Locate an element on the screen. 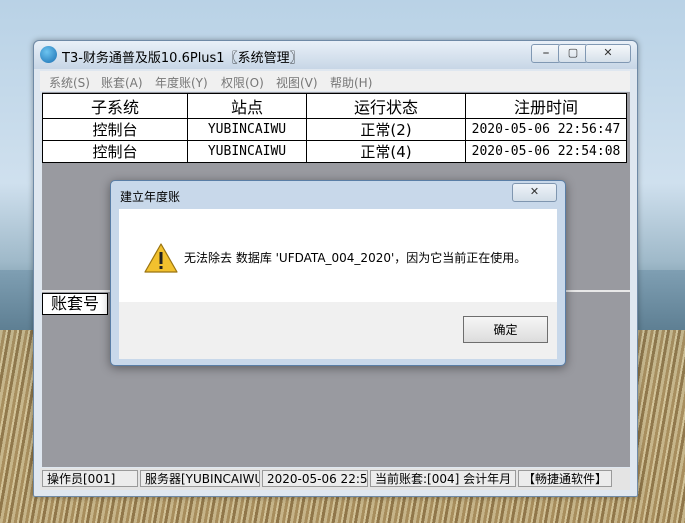  menu-system: 系统(S) is located at coordinates (69, 82).